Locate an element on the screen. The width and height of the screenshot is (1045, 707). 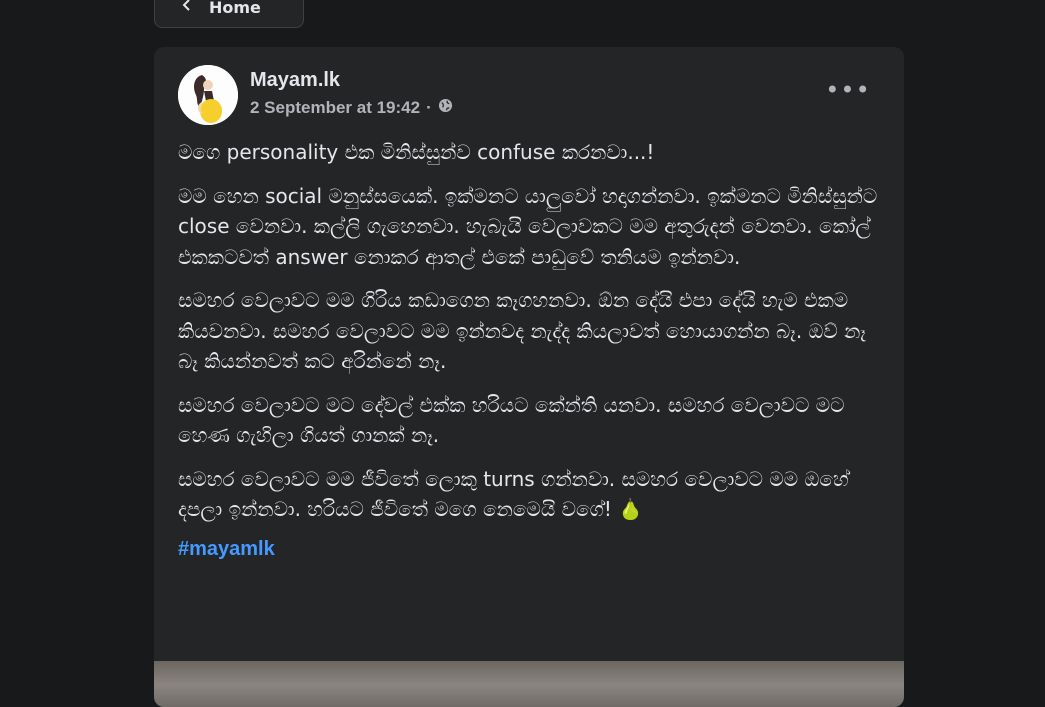
more-horizontal-icon: ••• is located at coordinates (848, 90).